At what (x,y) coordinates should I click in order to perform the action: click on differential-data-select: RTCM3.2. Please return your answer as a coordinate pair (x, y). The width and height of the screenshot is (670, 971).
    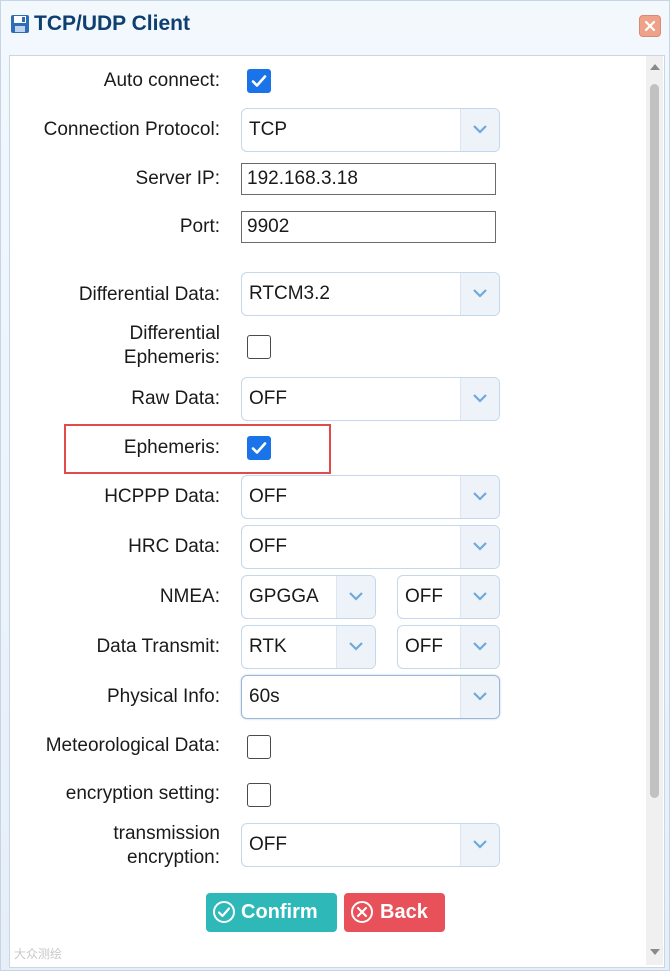
    Looking at the image, I should click on (370, 294).